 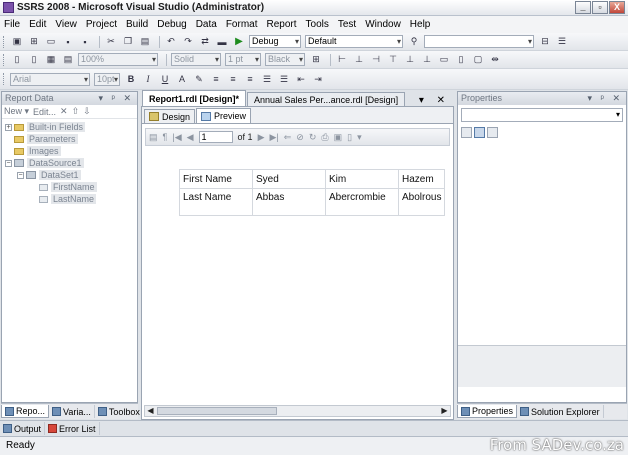 What do you see at coordinates (326, 99) in the screenshot?
I see `tab-annual-sales-design: Annual Sales Per...ance.rdl [Design]` at bounding box center [326, 99].